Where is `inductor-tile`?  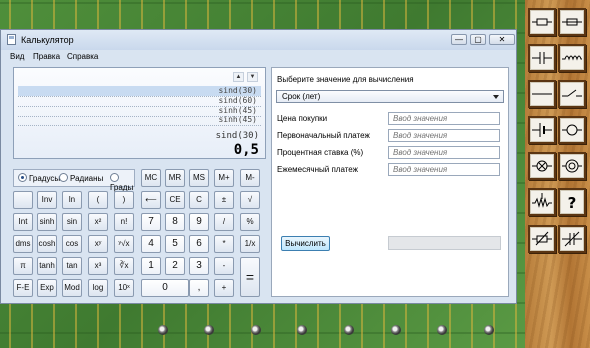
inductor-tile is located at coordinates (572, 58).